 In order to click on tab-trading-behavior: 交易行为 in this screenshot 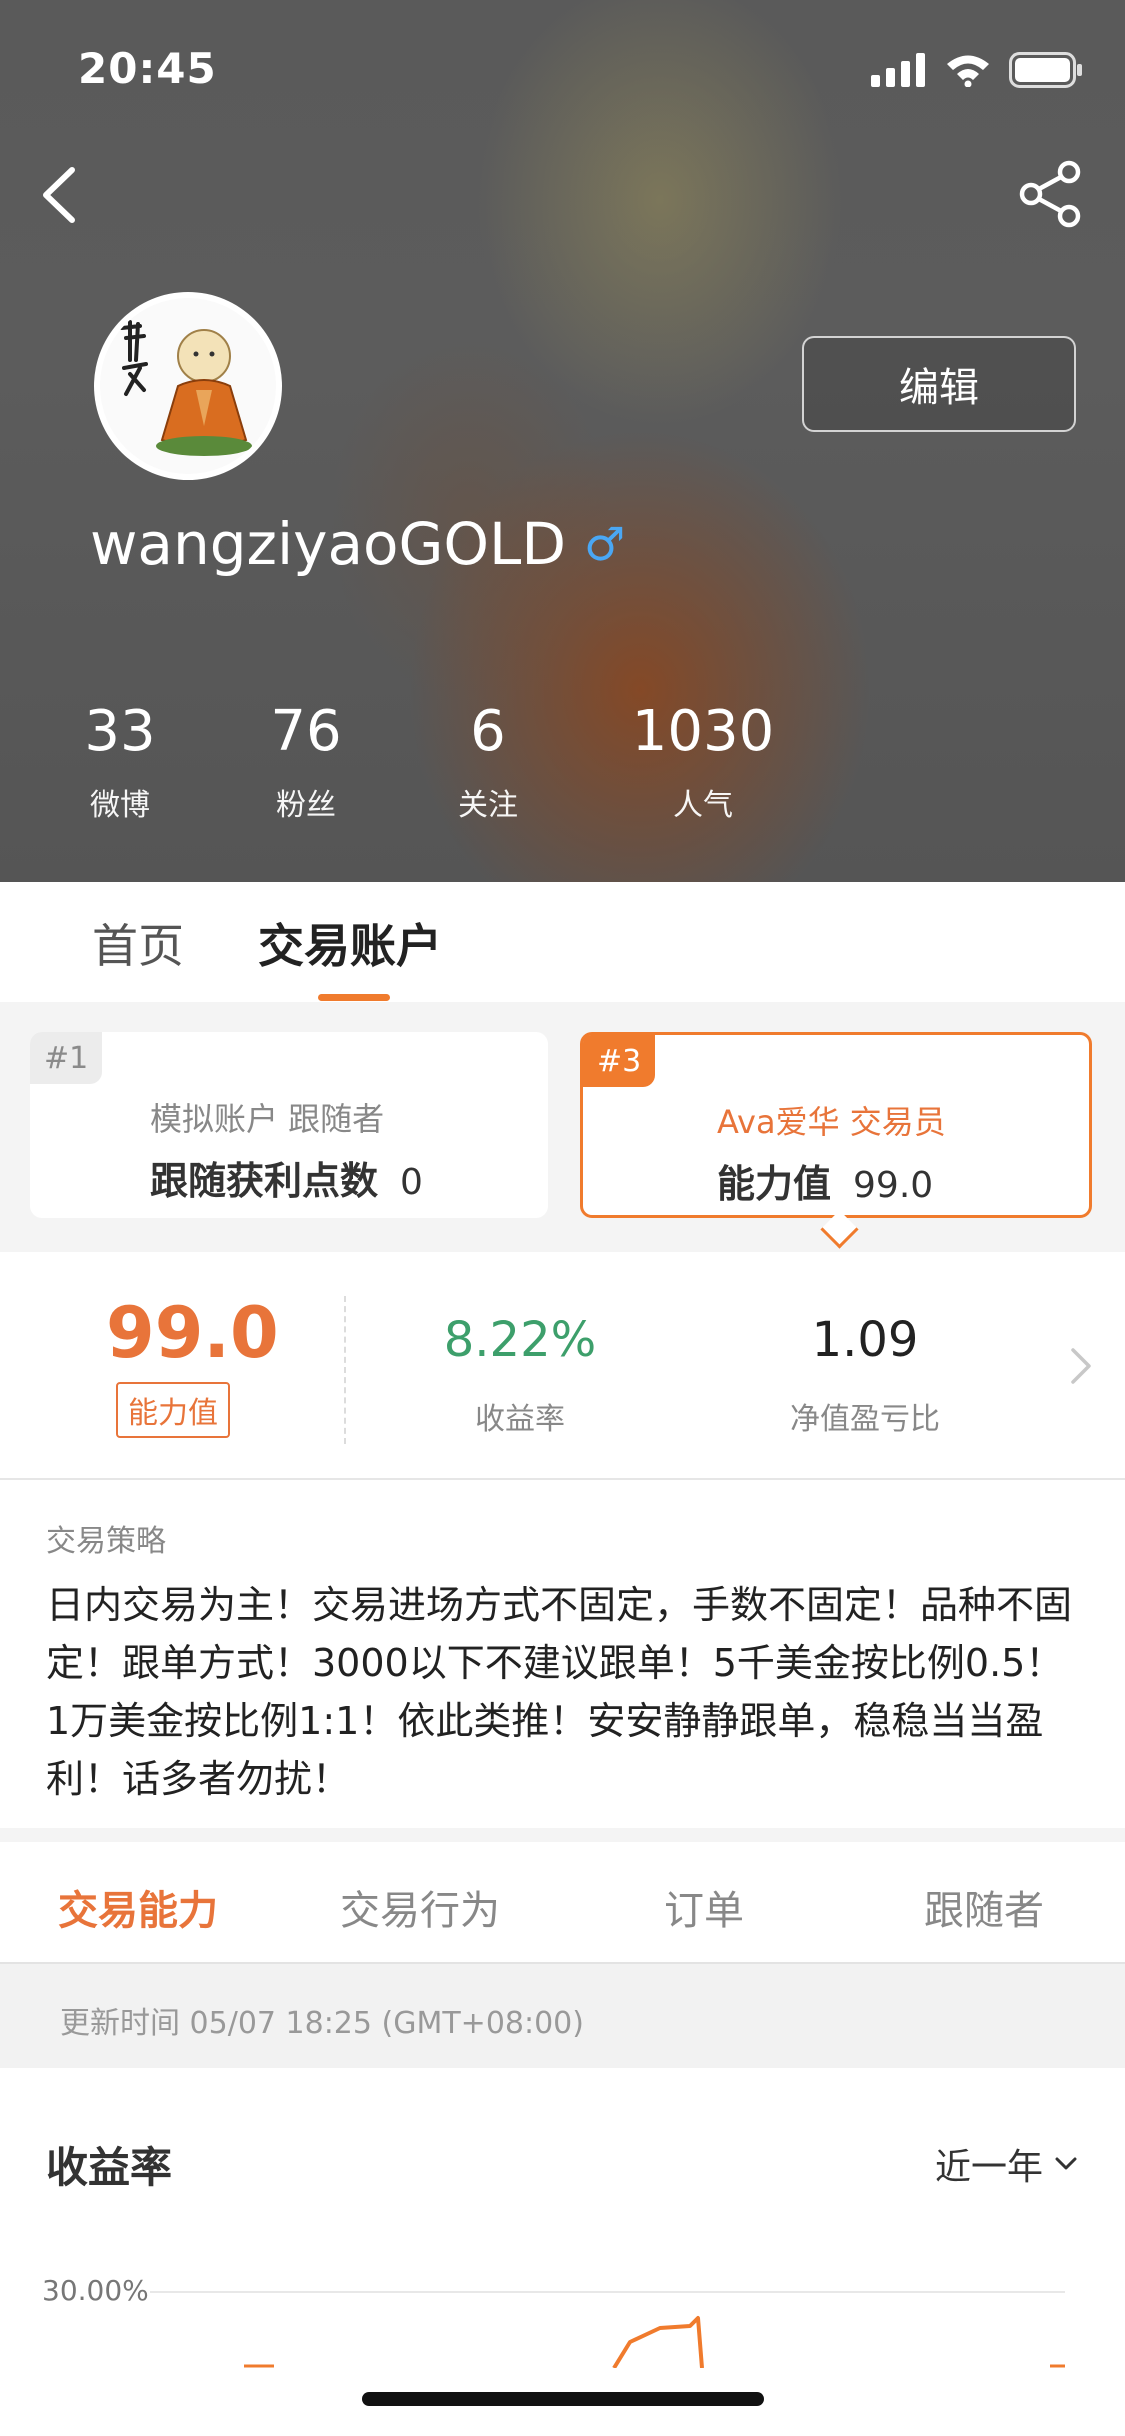, I will do `click(420, 1907)`.